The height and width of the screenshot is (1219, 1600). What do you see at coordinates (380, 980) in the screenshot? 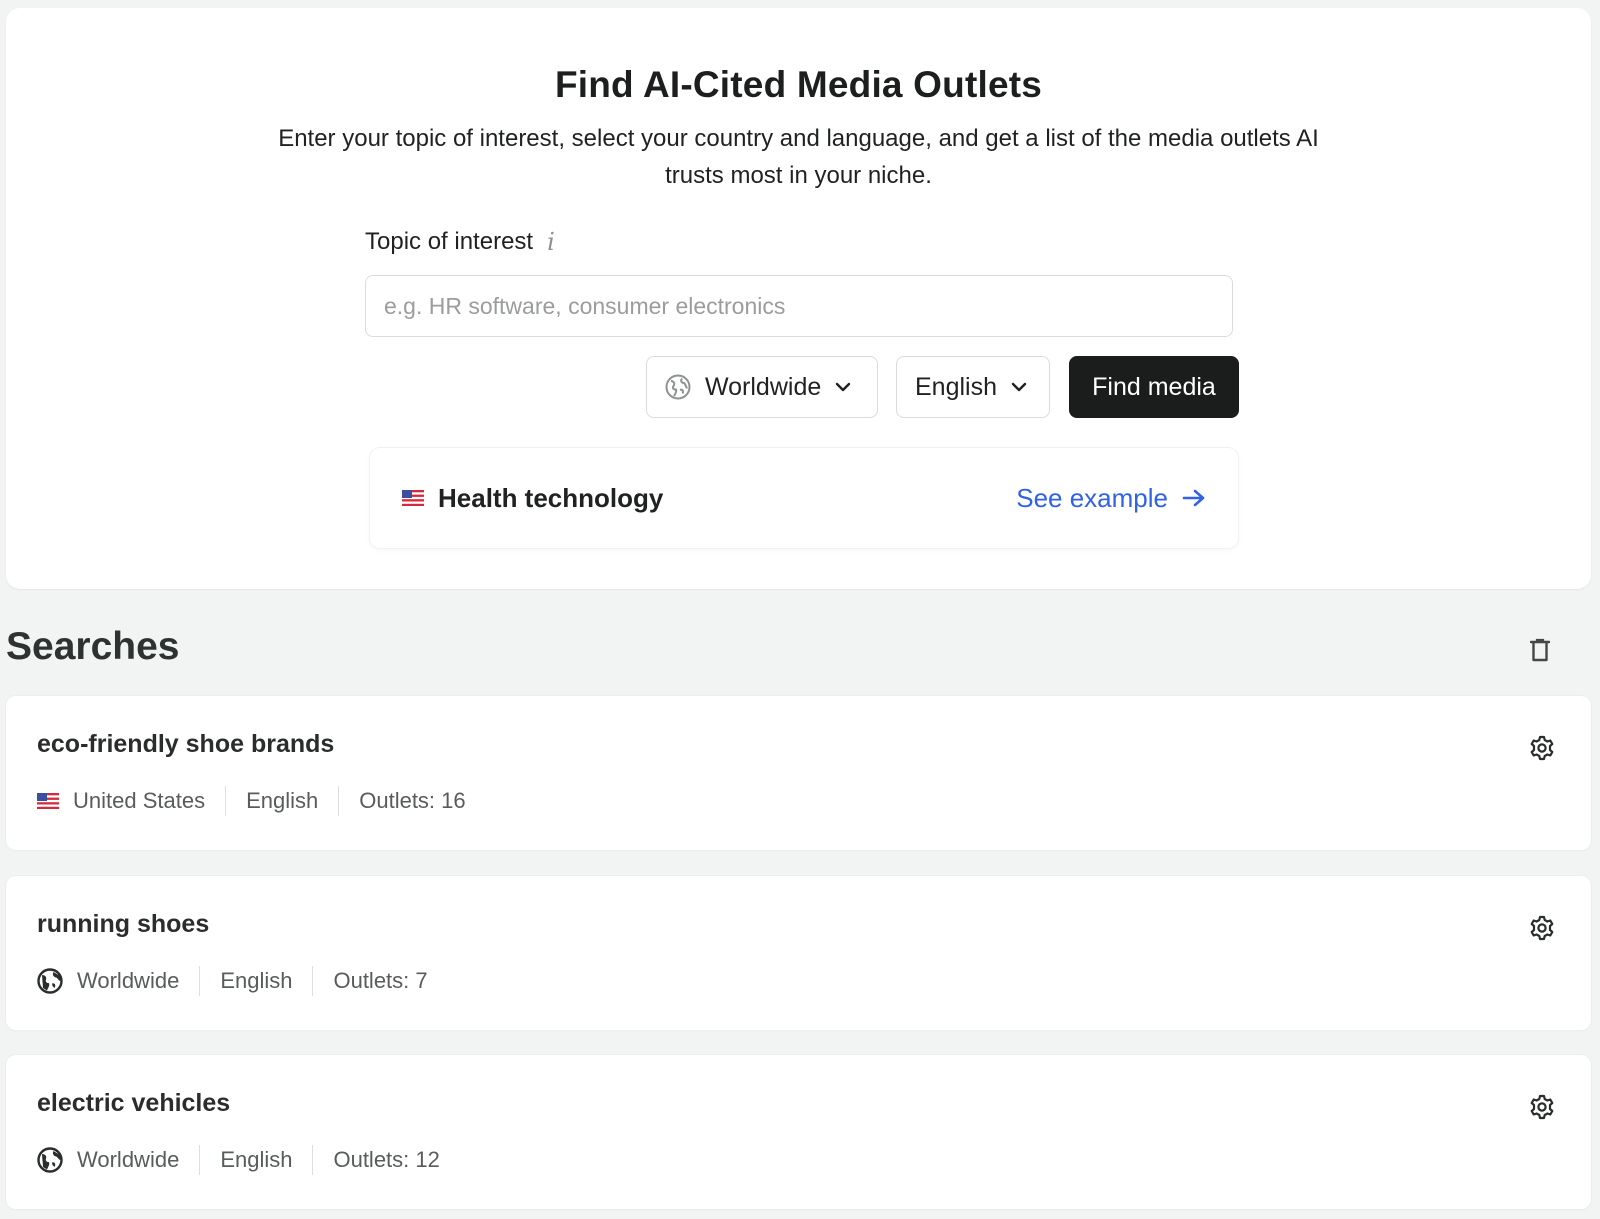
I see `search-outlets: Outlets: 7` at bounding box center [380, 980].